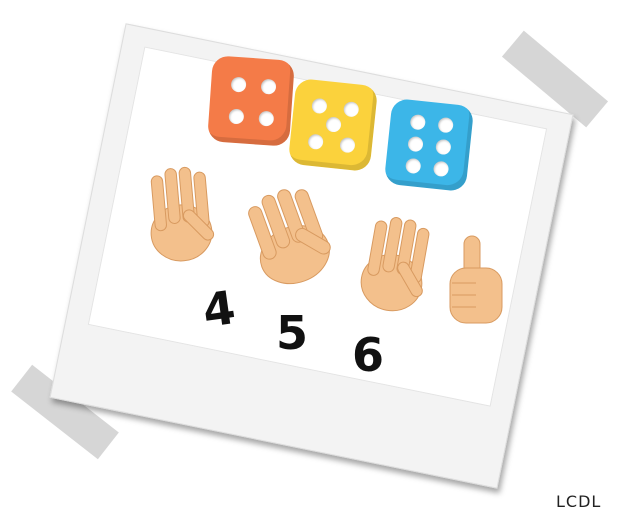 Image resolution: width=638 pixels, height=517 pixels. I want to click on thumbs-up-hand-icon, so click(476, 279).